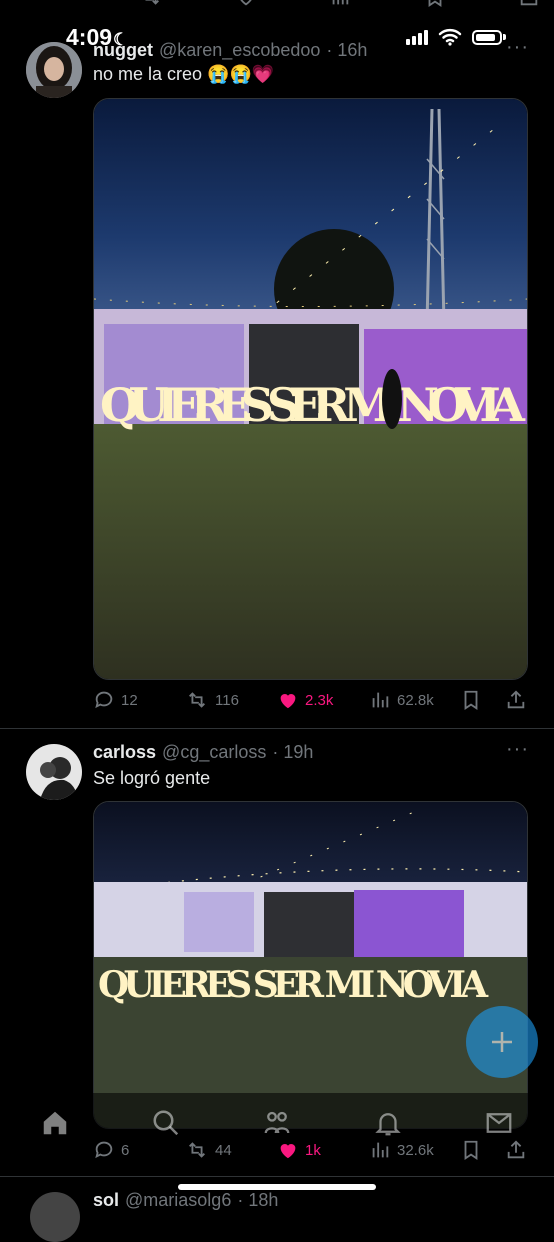 The image size is (554, 1242). What do you see at coordinates (166, 1123) in the screenshot?
I see `search-icon` at bounding box center [166, 1123].